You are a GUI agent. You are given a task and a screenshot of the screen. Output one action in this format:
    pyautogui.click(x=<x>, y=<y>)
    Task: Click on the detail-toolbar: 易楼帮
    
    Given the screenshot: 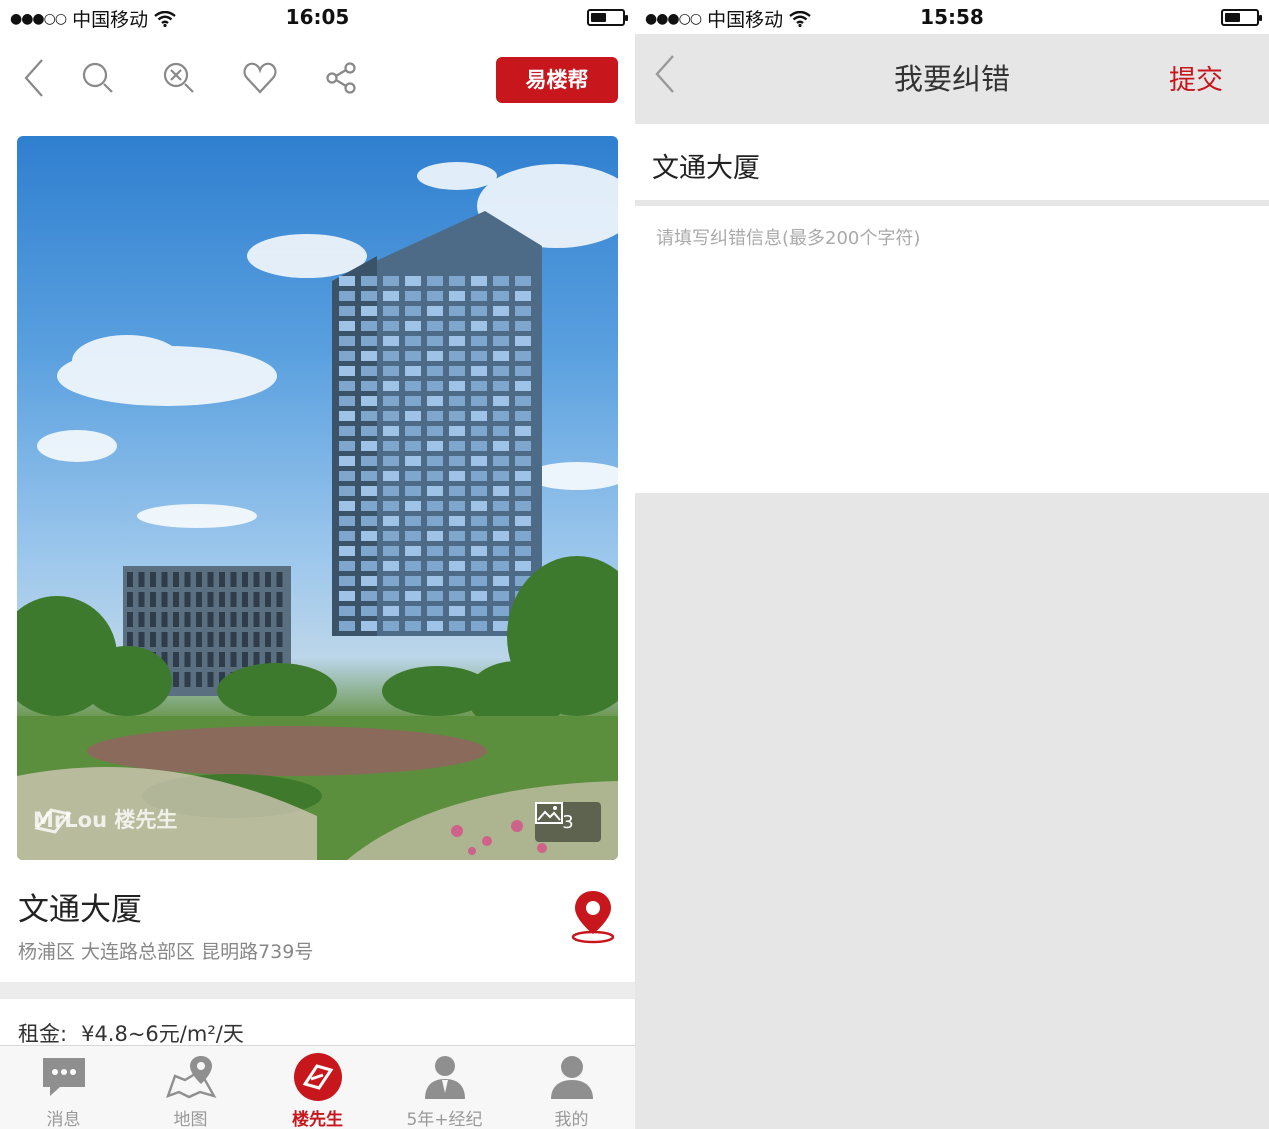 What is the action you would take?
    pyautogui.click(x=317, y=80)
    